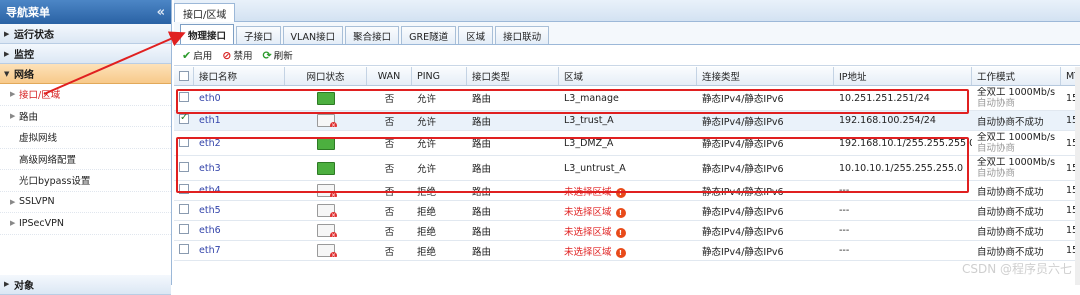 The width and height of the screenshot is (1080, 295). What do you see at coordinates (326, 76) in the screenshot?
I see `column-header: 网口状态` at bounding box center [326, 76].